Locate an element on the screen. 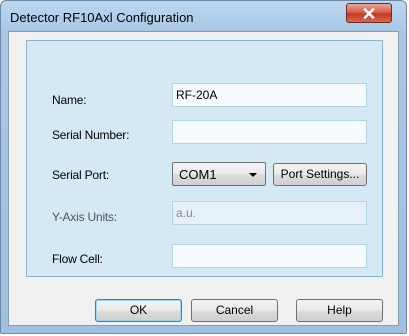  window-title: Detector RF10Axl Configuration is located at coordinates (102, 17).